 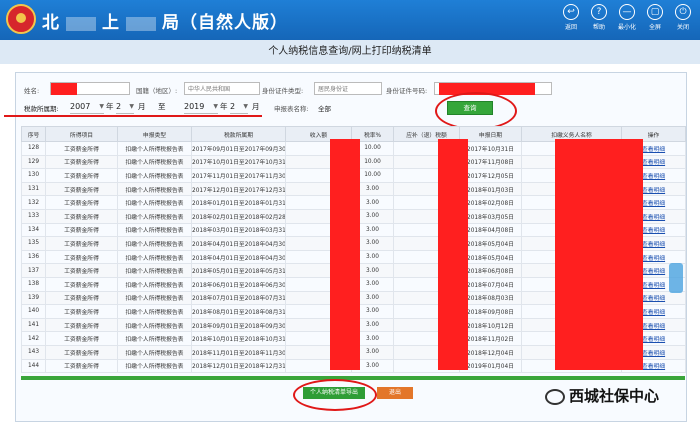 What do you see at coordinates (655, 17) in the screenshot?
I see `toolbar-button-fullscreen: ▢ 全屏` at bounding box center [655, 17].